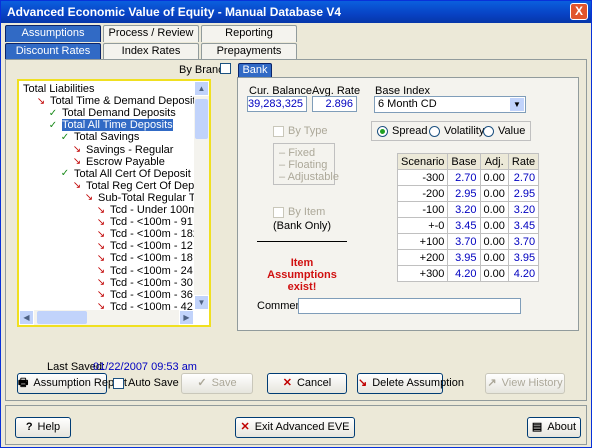  I want to click on tree-node: ↘ Tcd - Under 100m, so click(146, 210).